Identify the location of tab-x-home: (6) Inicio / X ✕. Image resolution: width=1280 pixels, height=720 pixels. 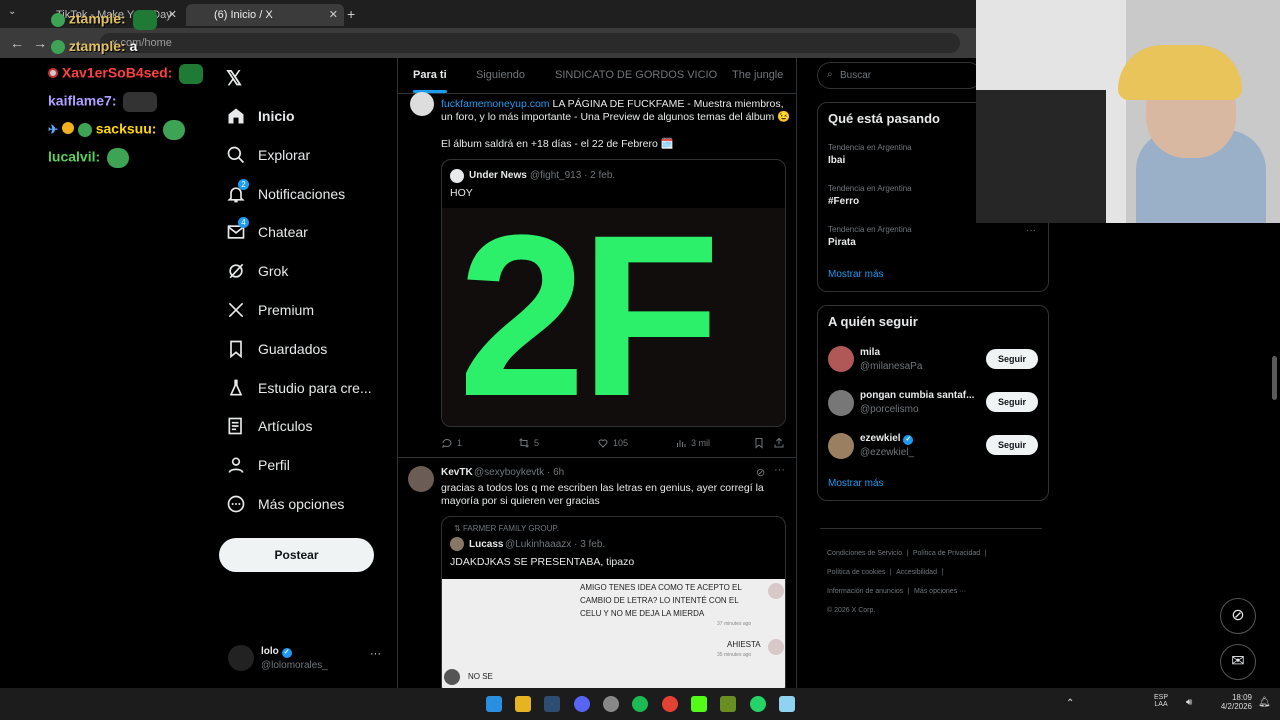
(265, 15).